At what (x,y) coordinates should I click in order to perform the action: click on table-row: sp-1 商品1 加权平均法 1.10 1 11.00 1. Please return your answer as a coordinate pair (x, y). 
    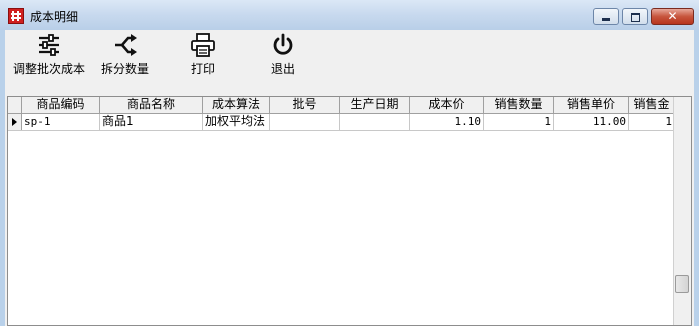
    Looking at the image, I should click on (349, 122).